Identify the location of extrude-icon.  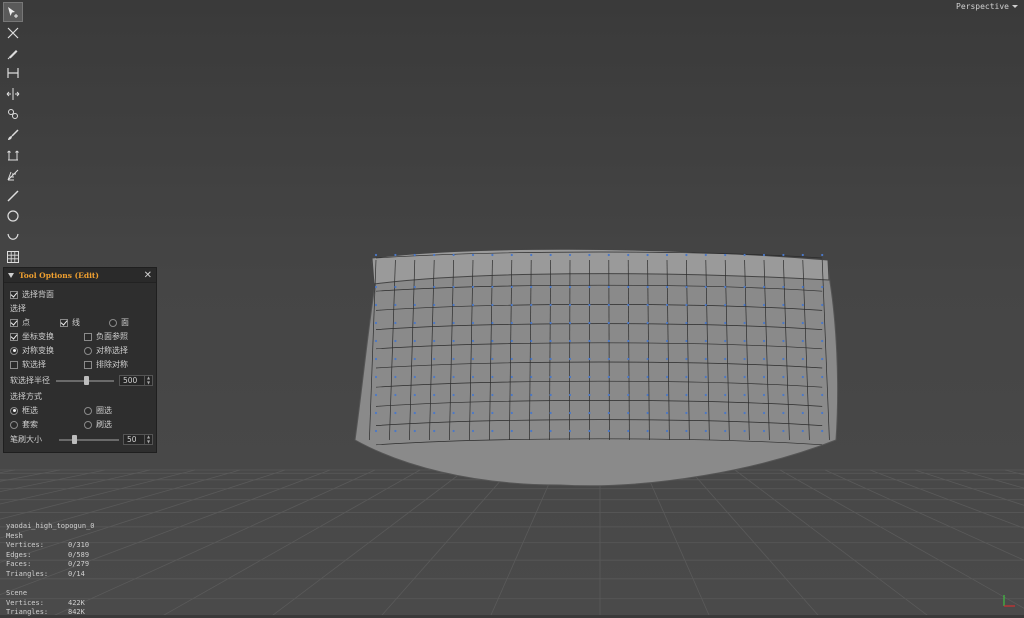
(13, 155).